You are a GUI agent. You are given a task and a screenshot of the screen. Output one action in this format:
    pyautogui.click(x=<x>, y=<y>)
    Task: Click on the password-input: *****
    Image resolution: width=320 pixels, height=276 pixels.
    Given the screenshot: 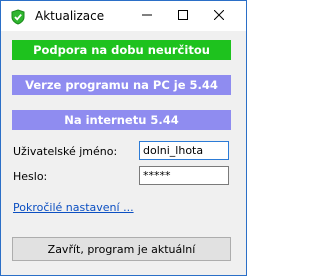 What is the action you would take?
    pyautogui.click(x=184, y=175)
    